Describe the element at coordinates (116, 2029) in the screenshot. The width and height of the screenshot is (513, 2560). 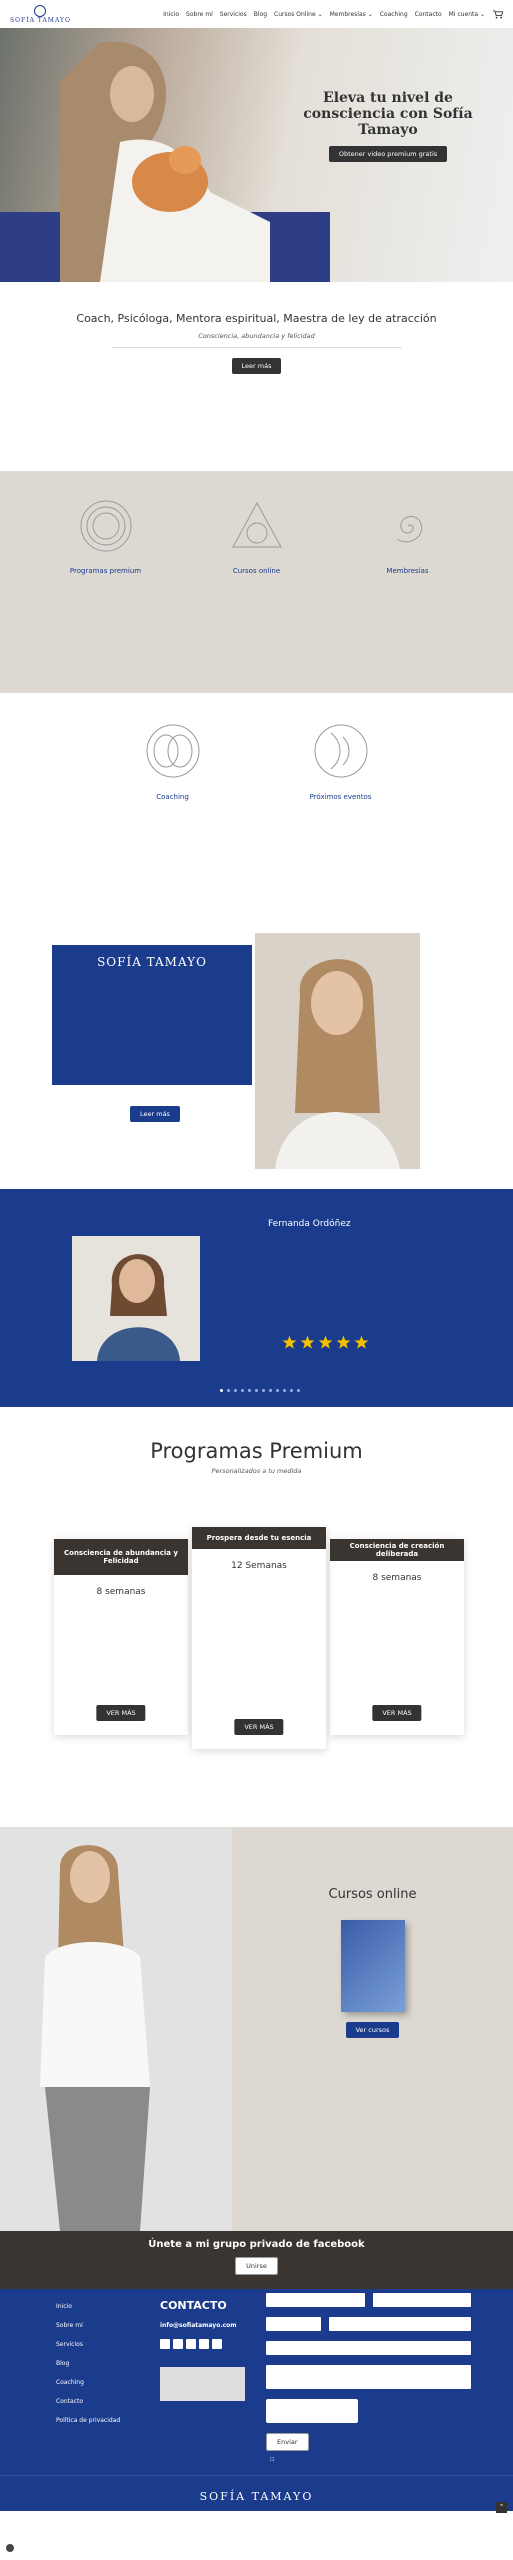
I see `courses-portrait-image` at that location.